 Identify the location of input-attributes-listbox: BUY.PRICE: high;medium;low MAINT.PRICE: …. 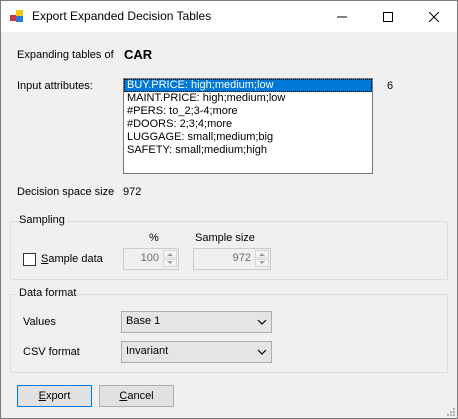
(248, 126).